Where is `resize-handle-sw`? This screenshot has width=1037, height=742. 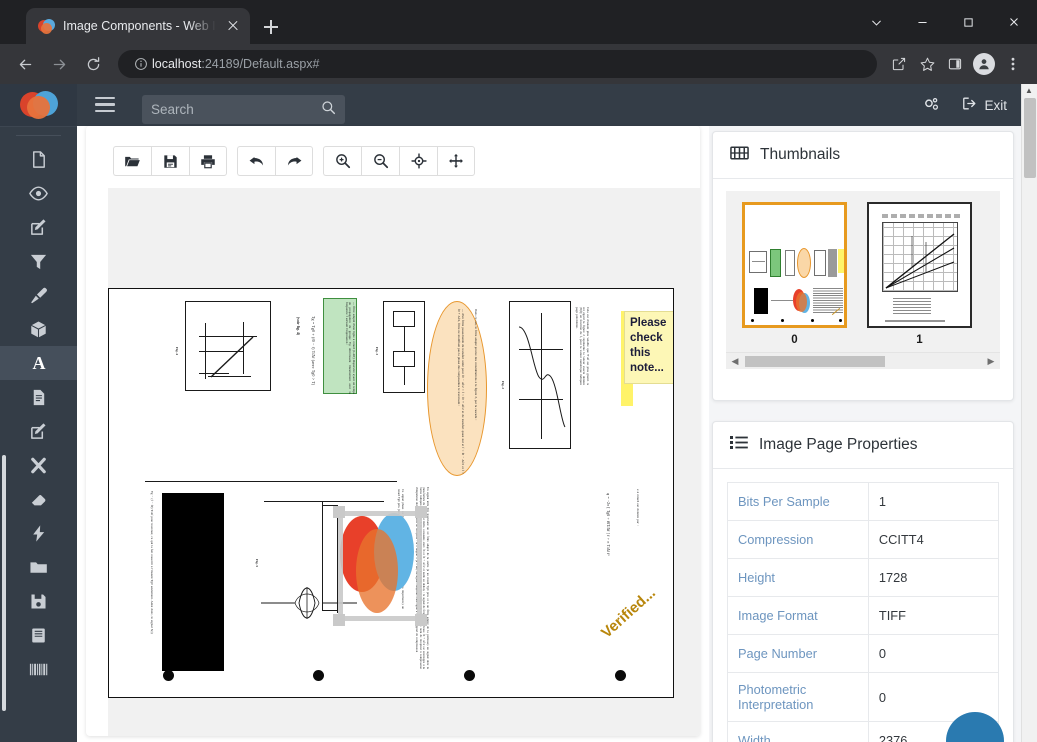 resize-handle-sw is located at coordinates (339, 620).